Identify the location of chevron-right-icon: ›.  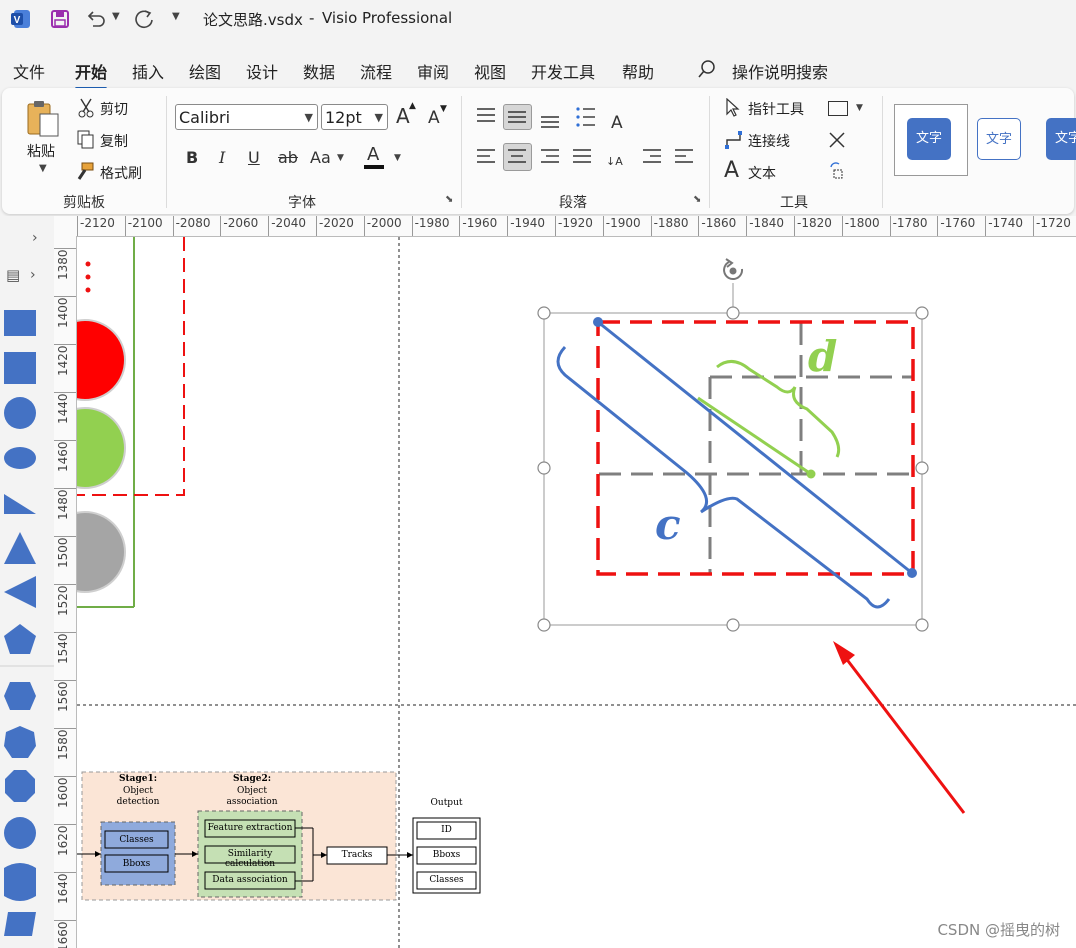
(33, 275).